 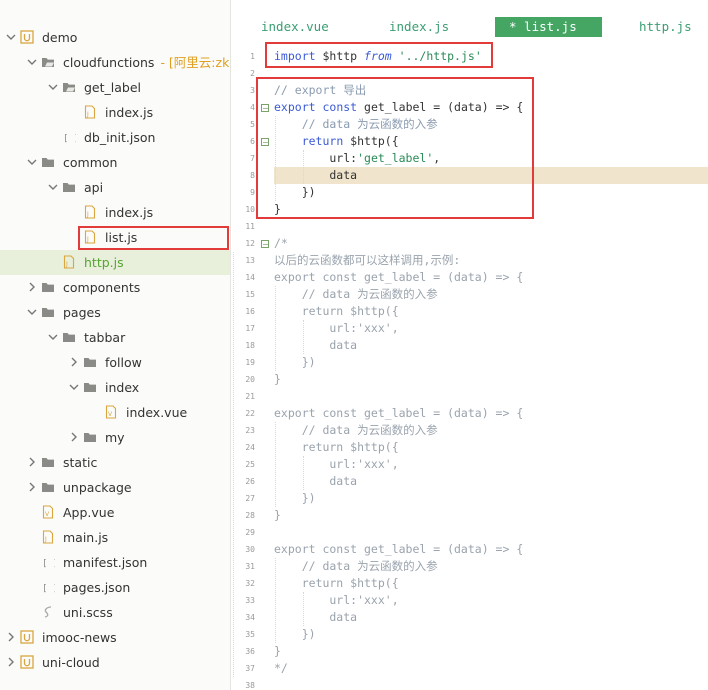 What do you see at coordinates (82, 312) in the screenshot?
I see `tree-item-label: pages` at bounding box center [82, 312].